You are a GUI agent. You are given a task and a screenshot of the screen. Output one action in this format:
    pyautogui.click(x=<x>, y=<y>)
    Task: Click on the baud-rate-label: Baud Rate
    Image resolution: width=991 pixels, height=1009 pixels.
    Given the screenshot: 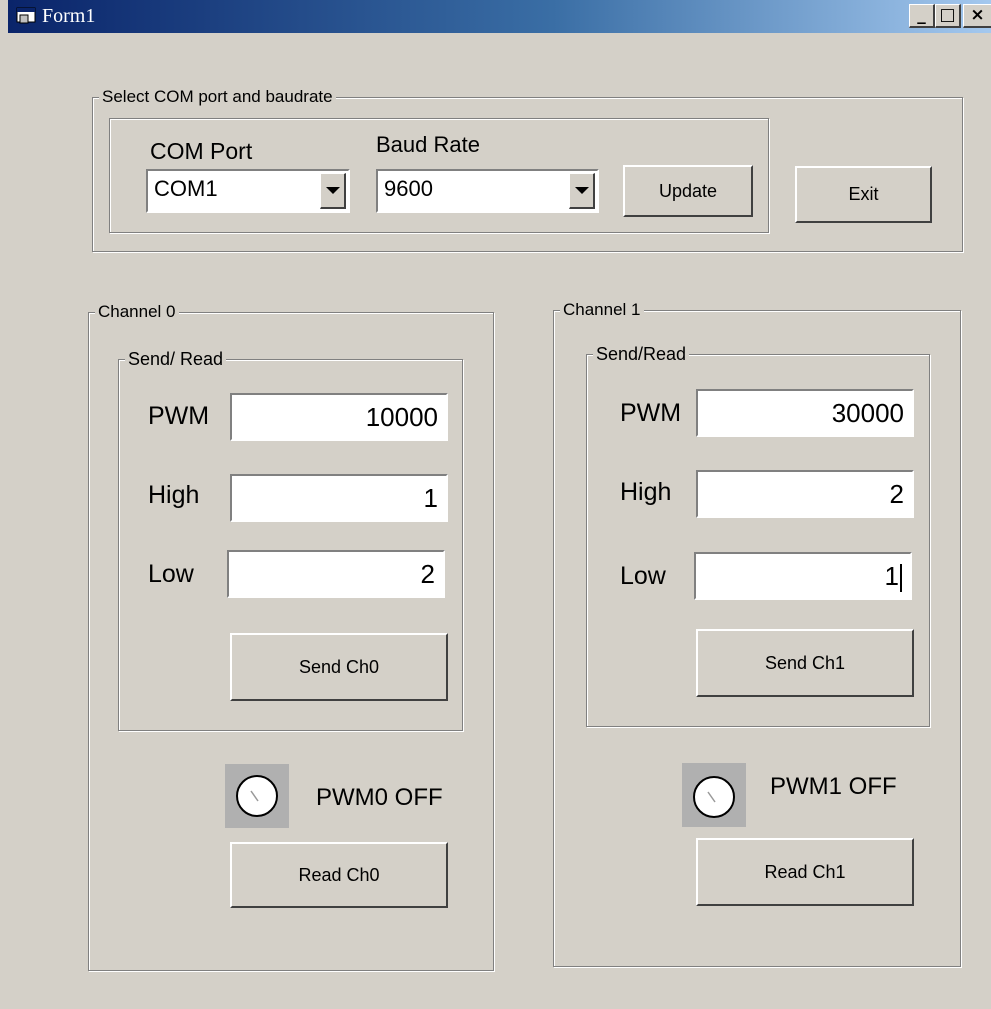 What is the action you would take?
    pyautogui.click(x=428, y=144)
    